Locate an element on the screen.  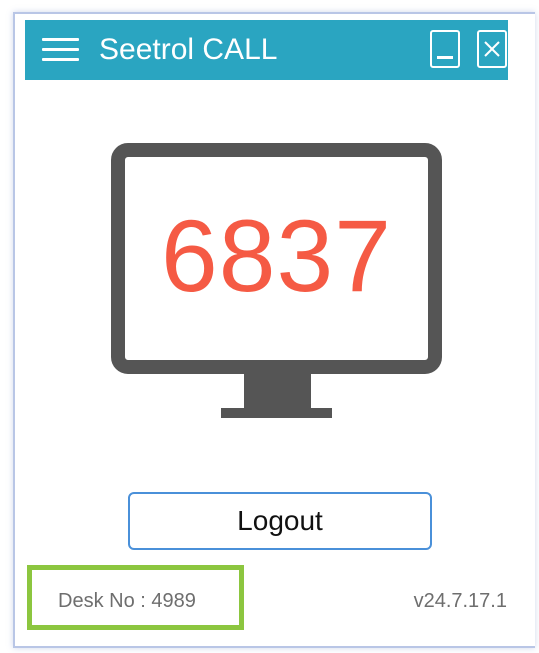
close-icon is located at coordinates (492, 49).